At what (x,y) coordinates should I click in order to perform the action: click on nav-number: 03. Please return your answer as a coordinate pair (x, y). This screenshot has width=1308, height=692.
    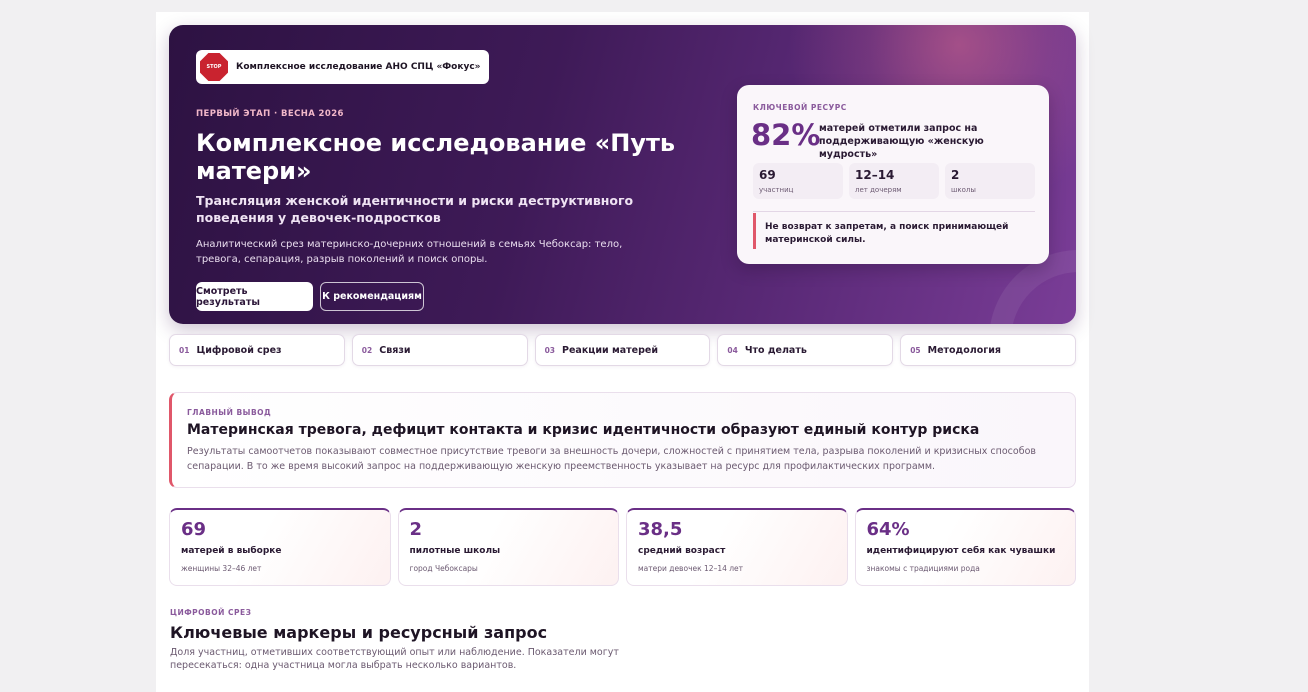
    Looking at the image, I should click on (550, 350).